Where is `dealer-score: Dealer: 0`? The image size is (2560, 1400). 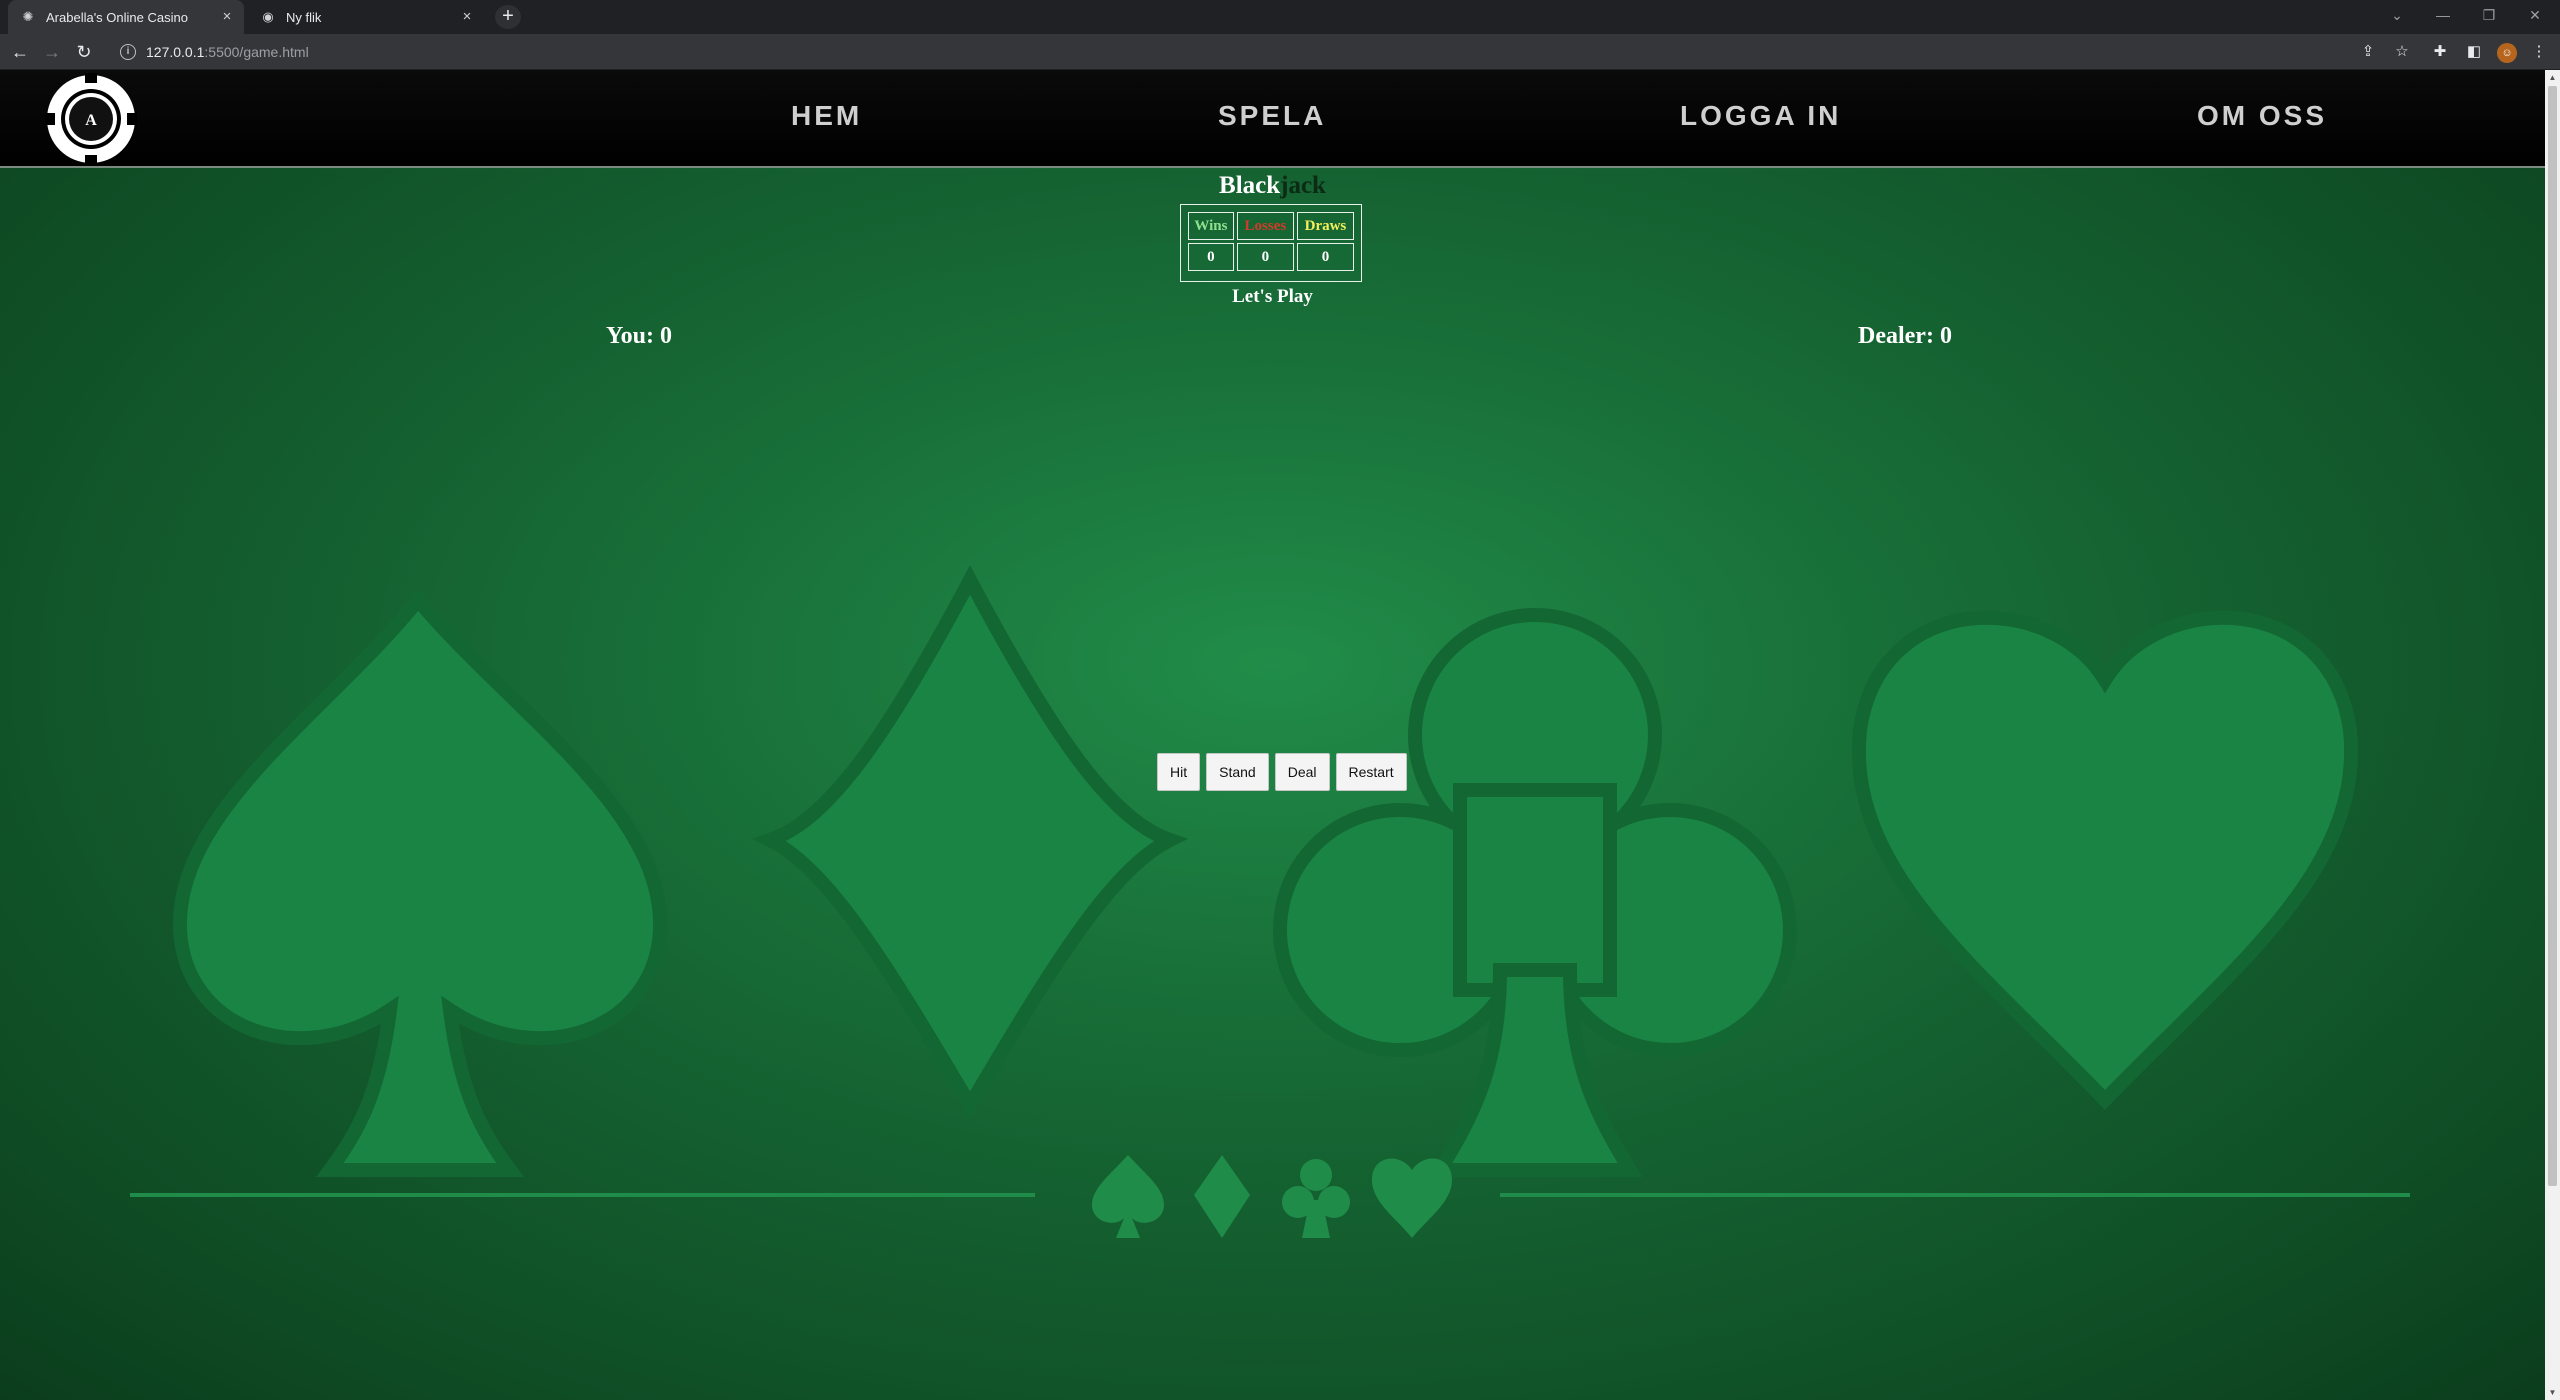 dealer-score: Dealer: 0 is located at coordinates (1905, 336).